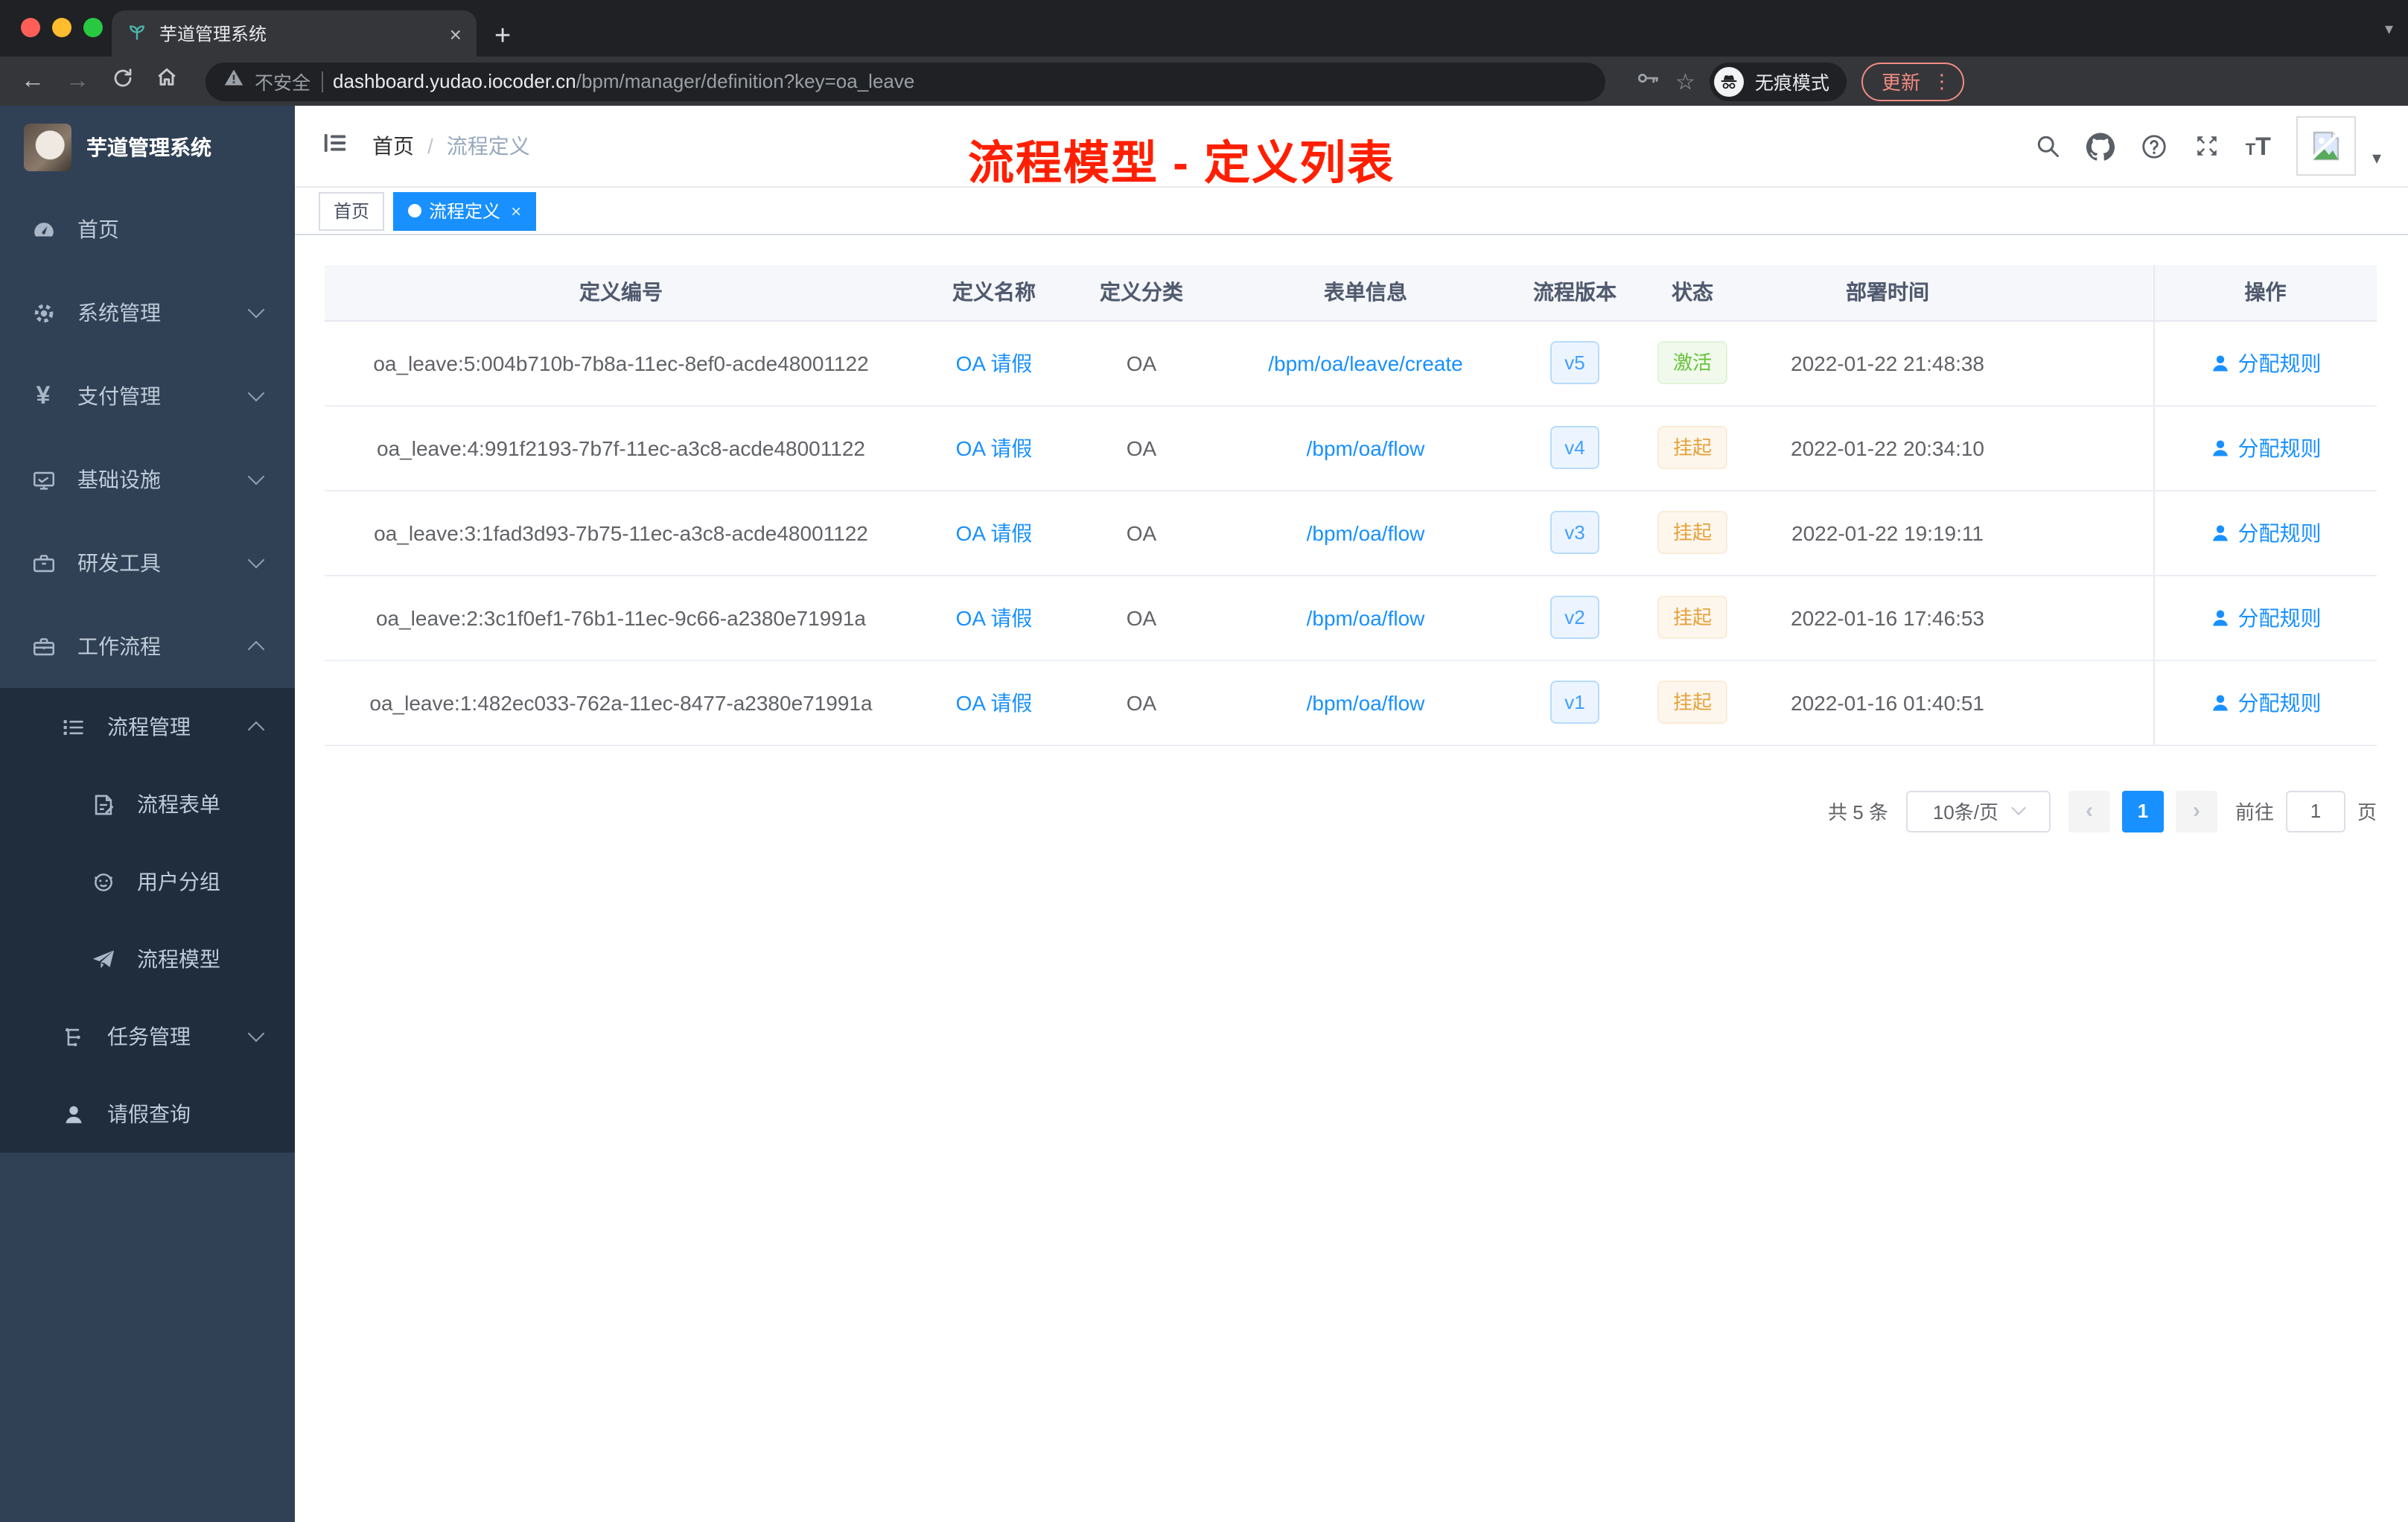  I want to click on tag-process-definition: 流程定义 ×, so click(465, 210).